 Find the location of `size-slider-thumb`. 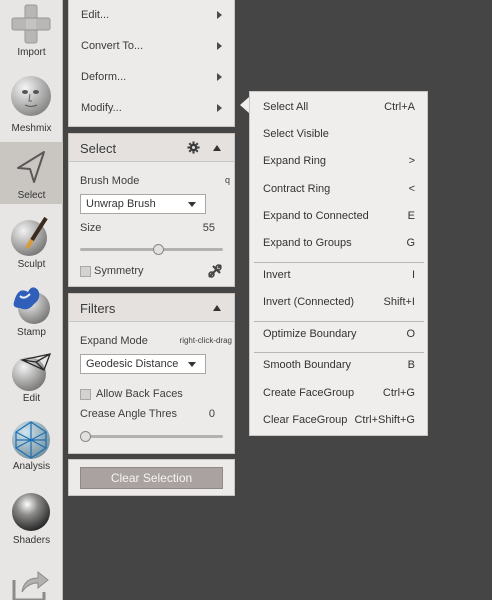

size-slider-thumb is located at coordinates (158, 249).